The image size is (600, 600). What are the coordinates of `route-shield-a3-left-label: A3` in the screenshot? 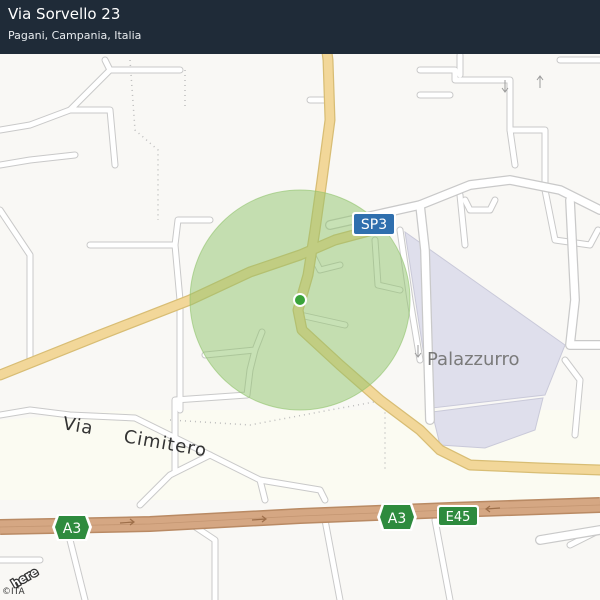 It's located at (72, 529).